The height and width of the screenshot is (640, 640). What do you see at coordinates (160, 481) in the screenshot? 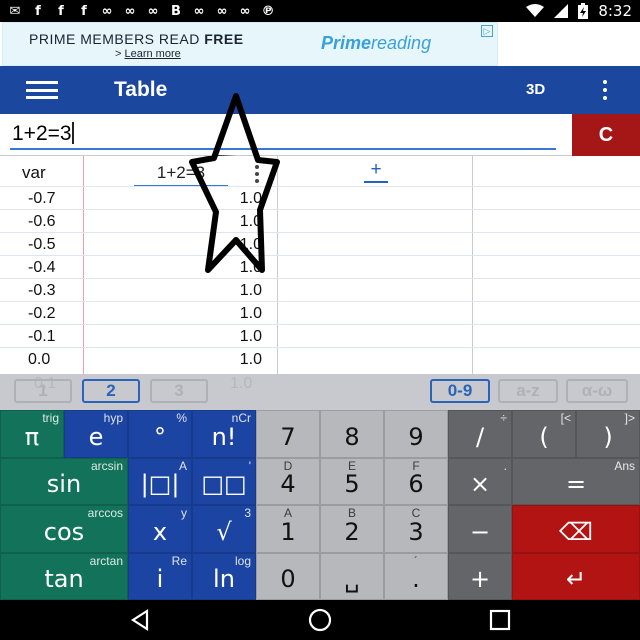
I see `key: A |□|` at bounding box center [160, 481].